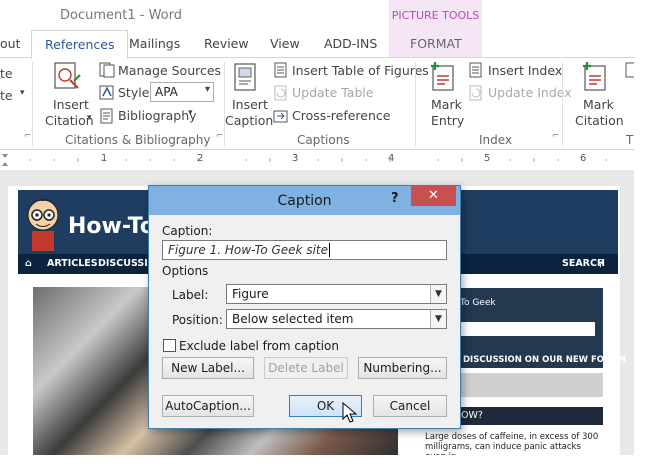  Describe the element at coordinates (197, 320) in the screenshot. I see `position-field-label: Position:` at that location.